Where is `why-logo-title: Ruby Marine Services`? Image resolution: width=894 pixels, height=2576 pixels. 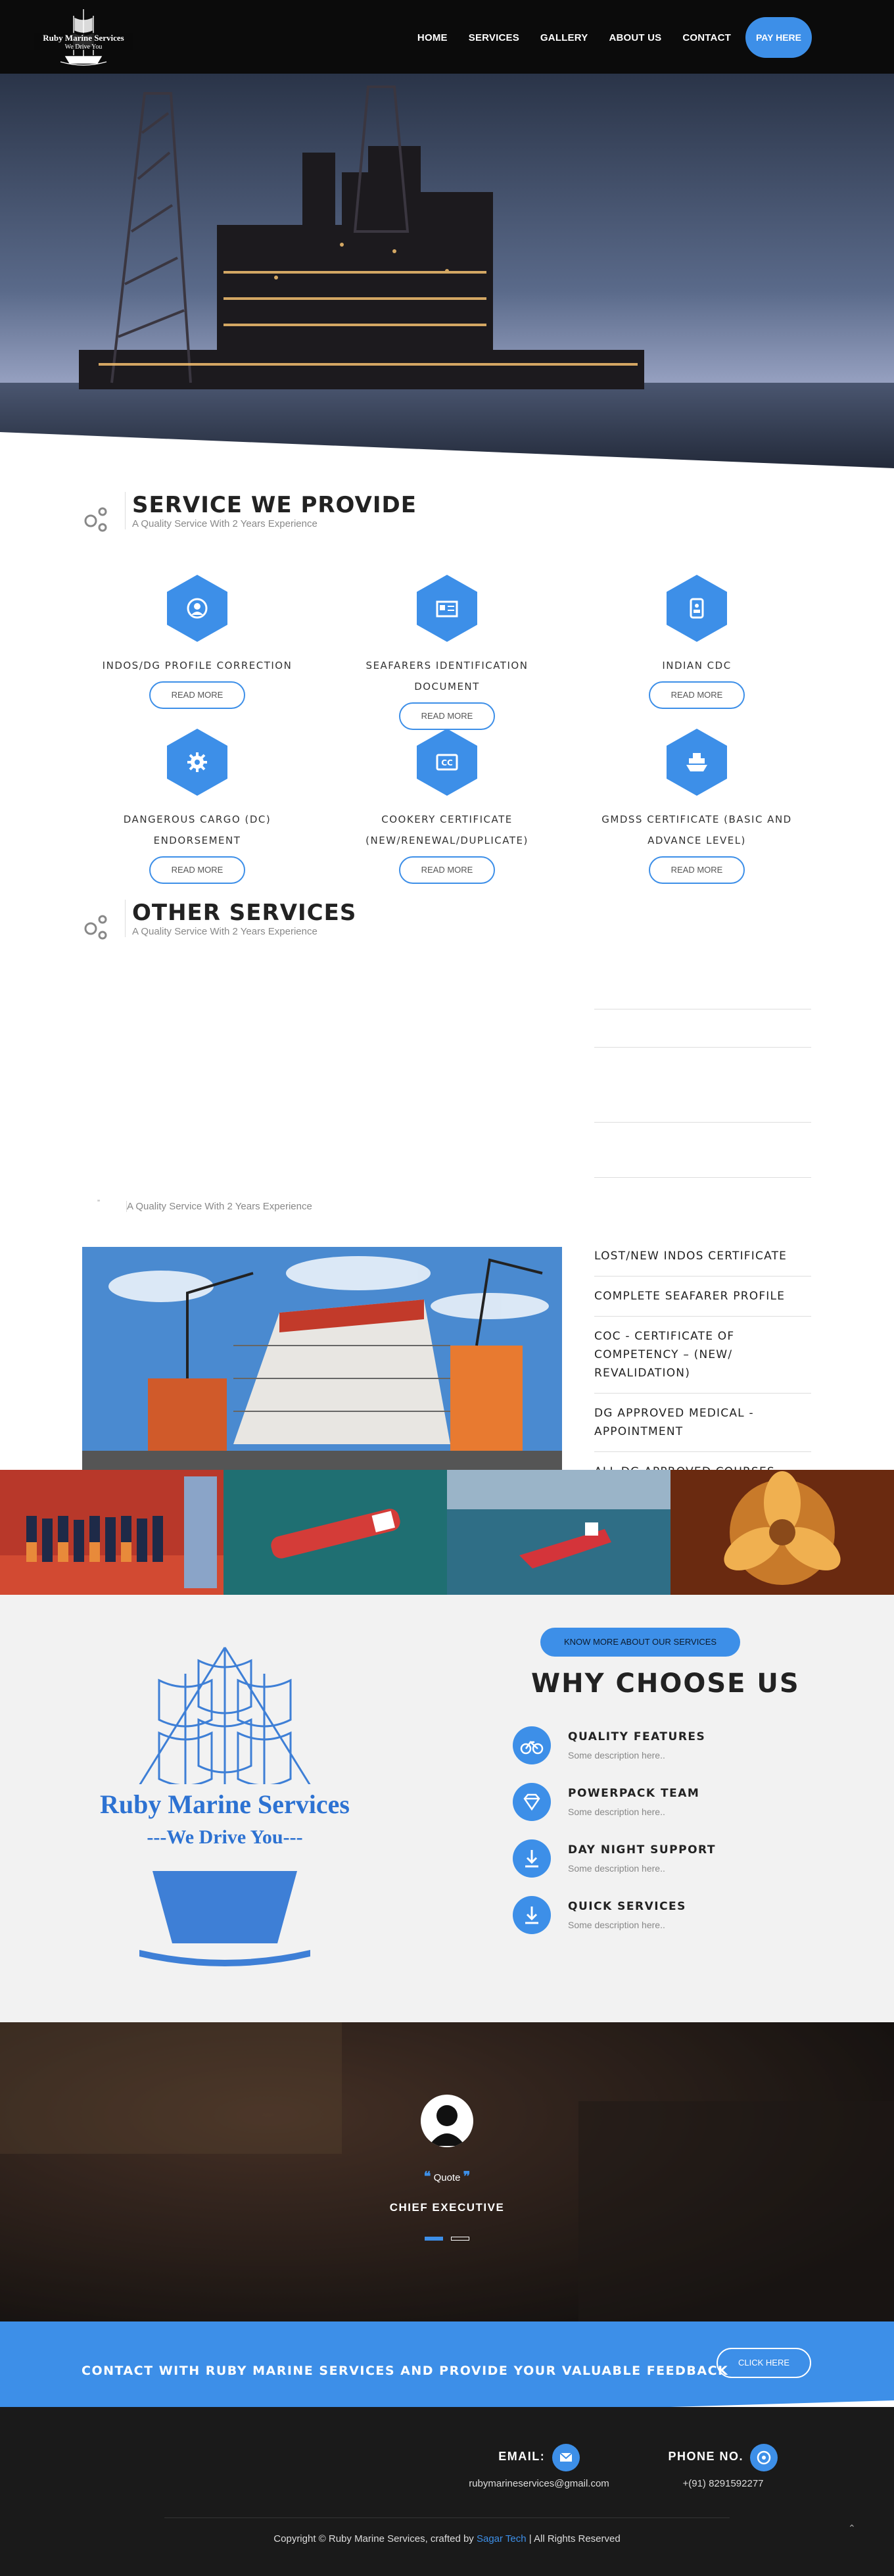
why-logo-title: Ruby Marine Services is located at coordinates (225, 1804).